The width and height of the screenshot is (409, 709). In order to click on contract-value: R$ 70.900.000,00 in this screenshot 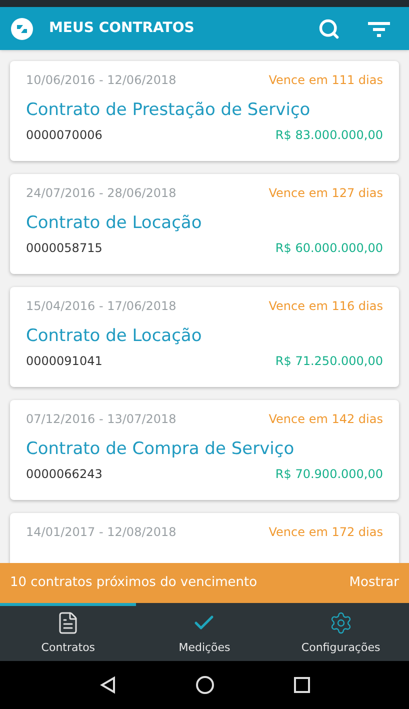, I will do `click(329, 474)`.